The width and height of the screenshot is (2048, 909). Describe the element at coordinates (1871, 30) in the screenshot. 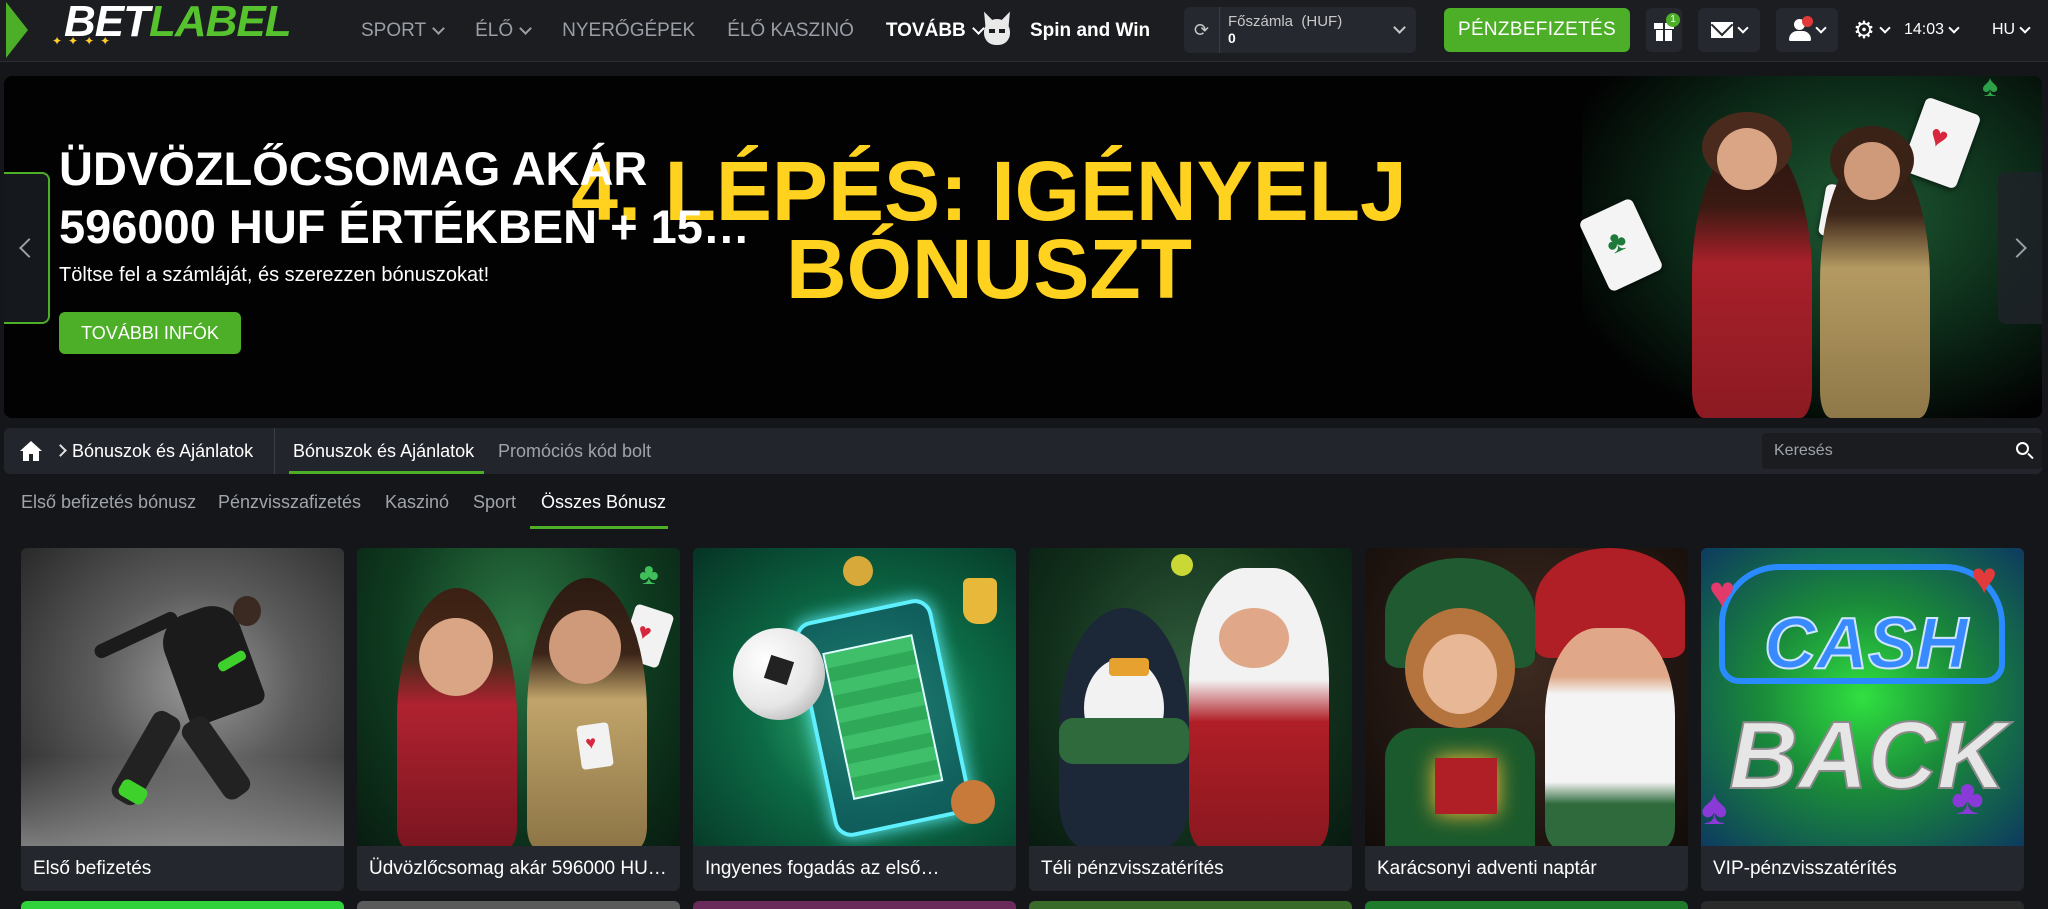

I see `settings-button: ⚙` at that location.